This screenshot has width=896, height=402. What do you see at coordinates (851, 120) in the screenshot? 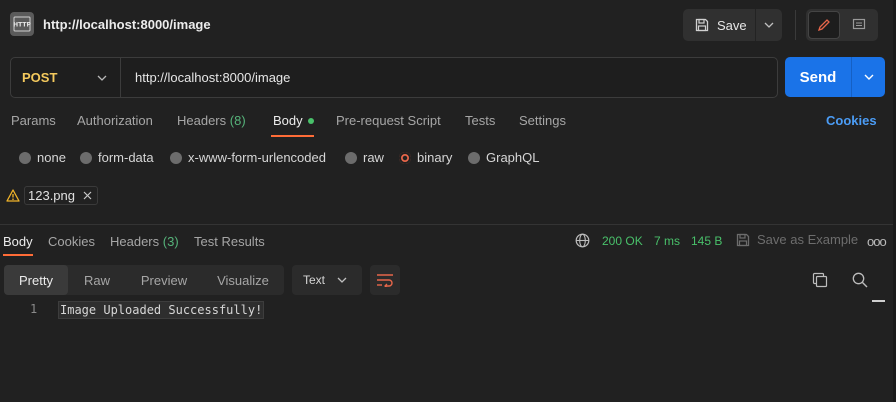
I see `cookies-link: Cookies` at bounding box center [851, 120].